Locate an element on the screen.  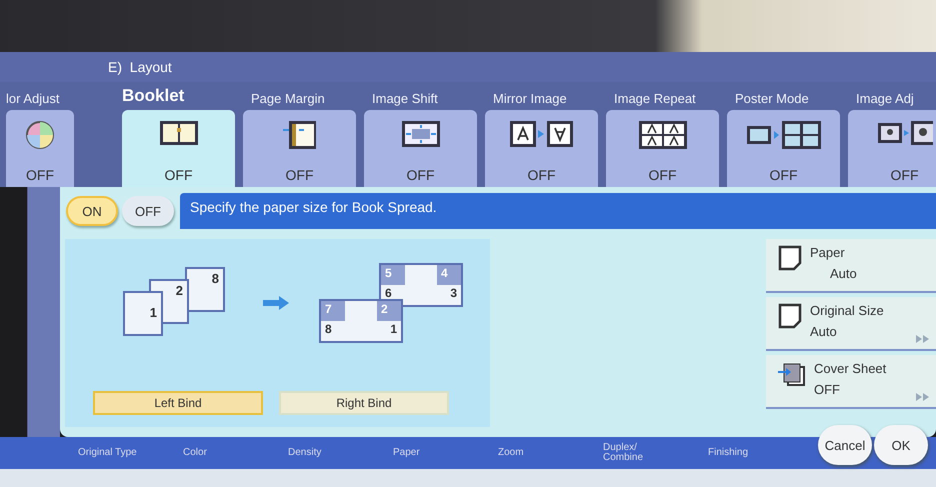
page-number: 6 is located at coordinates (388, 293).